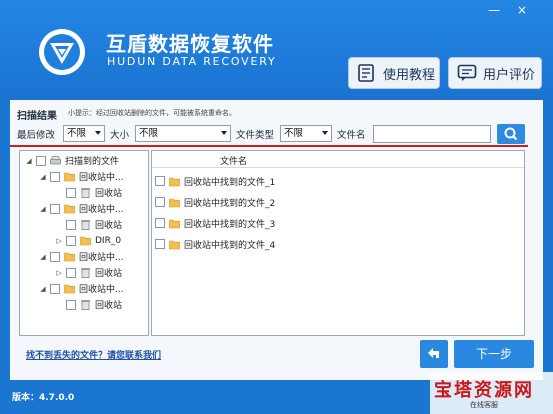  I want to click on file-type-label: 文件类型, so click(255, 135).